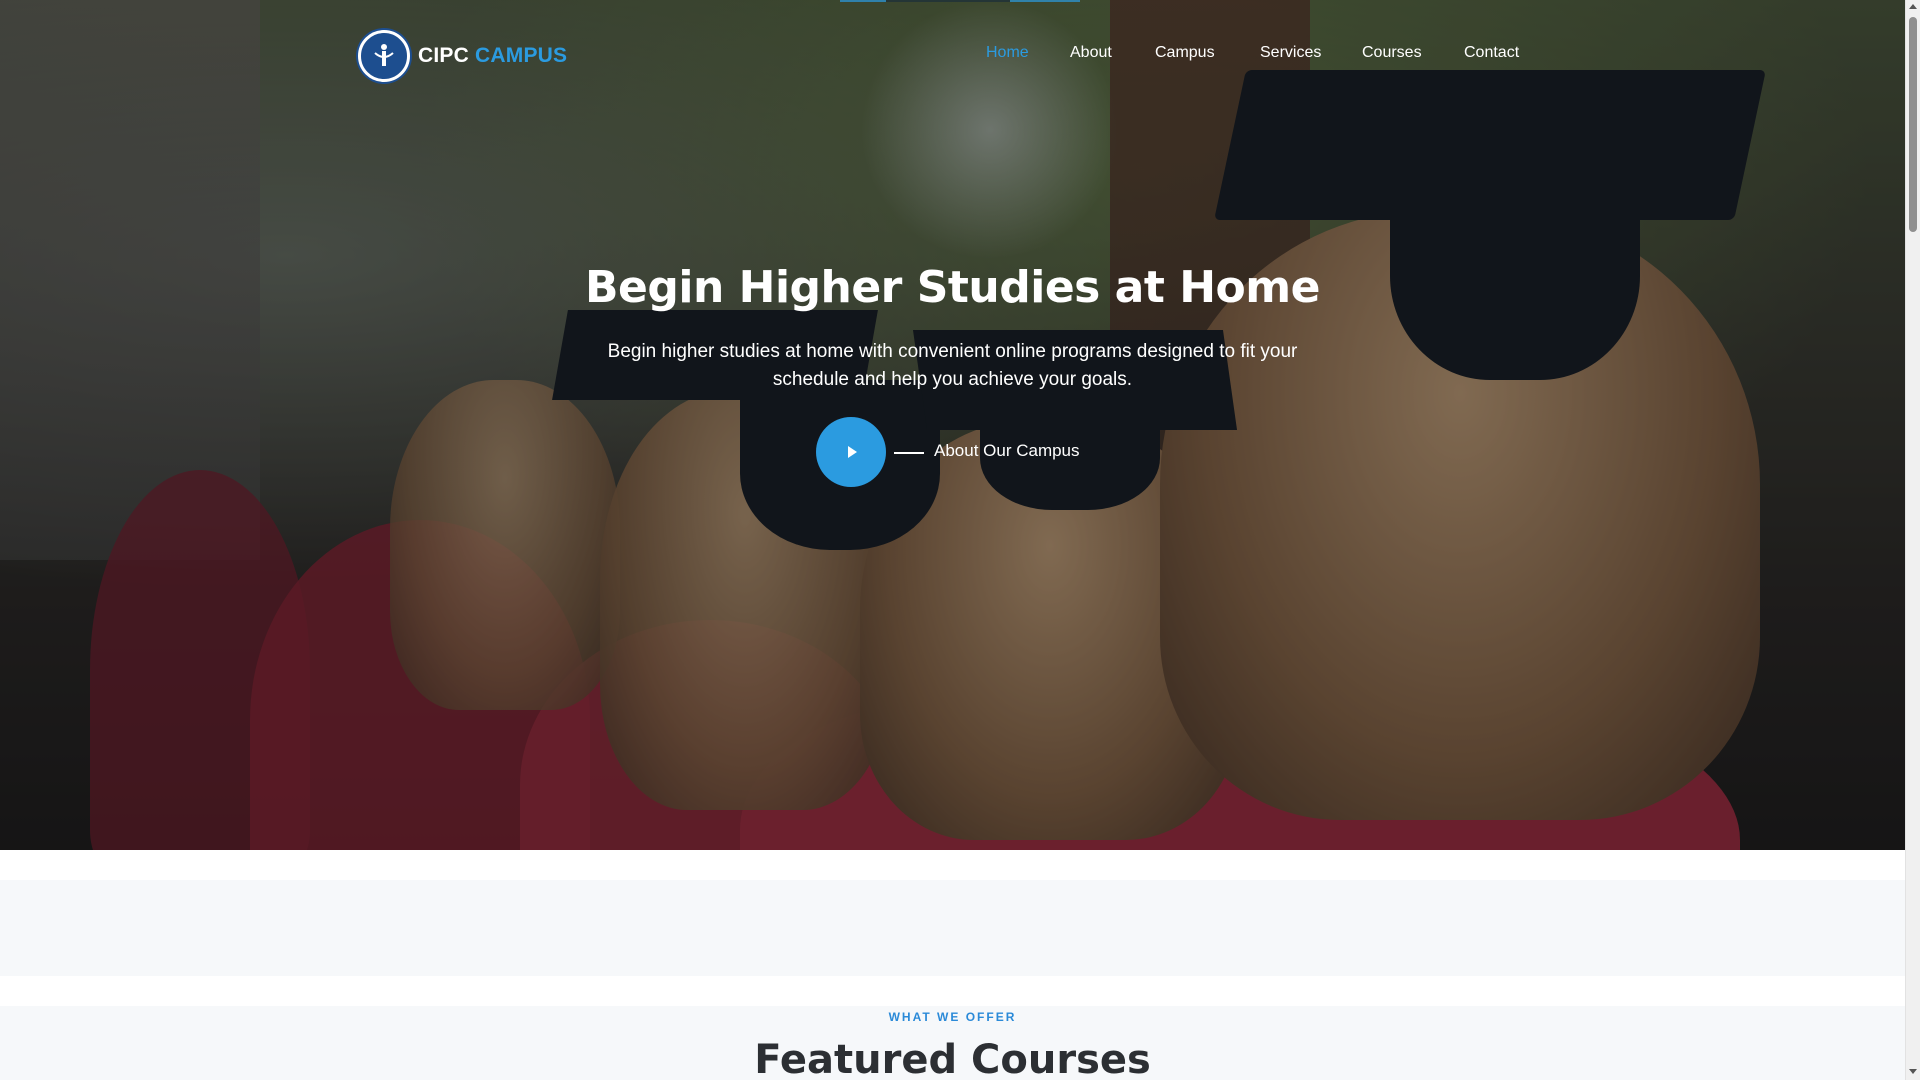  Describe the element at coordinates (1913, 1071) in the screenshot. I see `scroll-down-arrow-icon` at that location.